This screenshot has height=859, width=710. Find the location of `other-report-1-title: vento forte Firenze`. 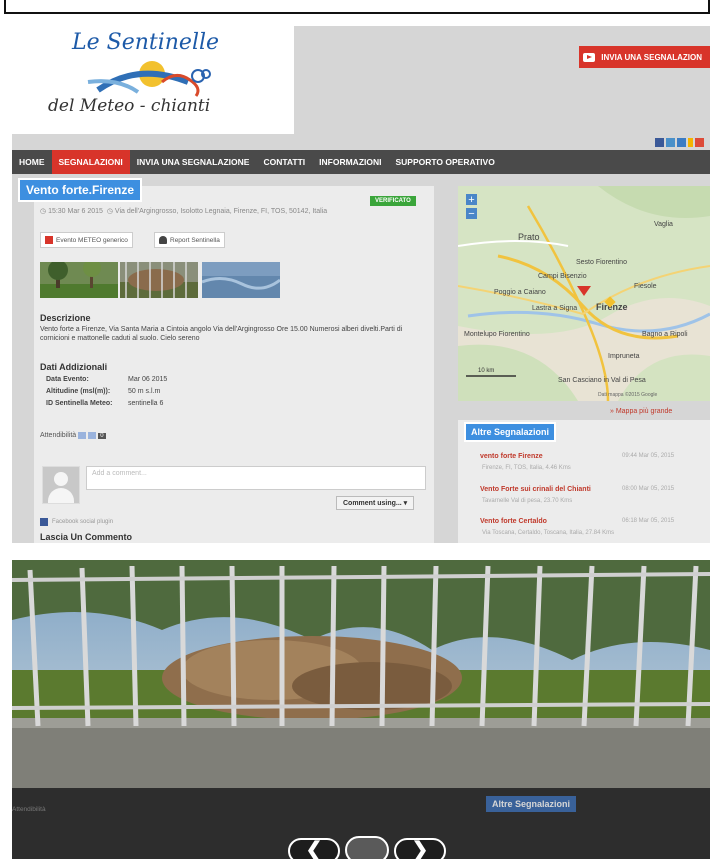

other-report-1-title: vento forte Firenze is located at coordinates (511, 456).